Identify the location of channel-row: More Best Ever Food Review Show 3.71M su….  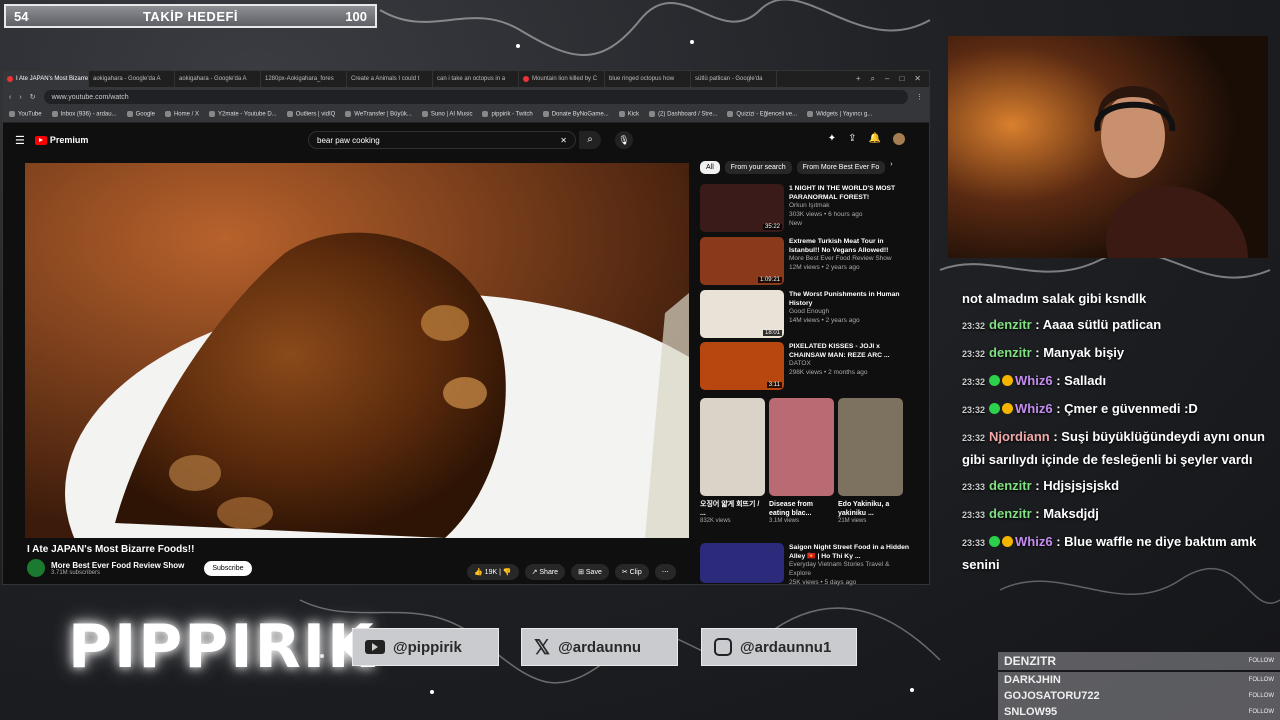
(139, 568).